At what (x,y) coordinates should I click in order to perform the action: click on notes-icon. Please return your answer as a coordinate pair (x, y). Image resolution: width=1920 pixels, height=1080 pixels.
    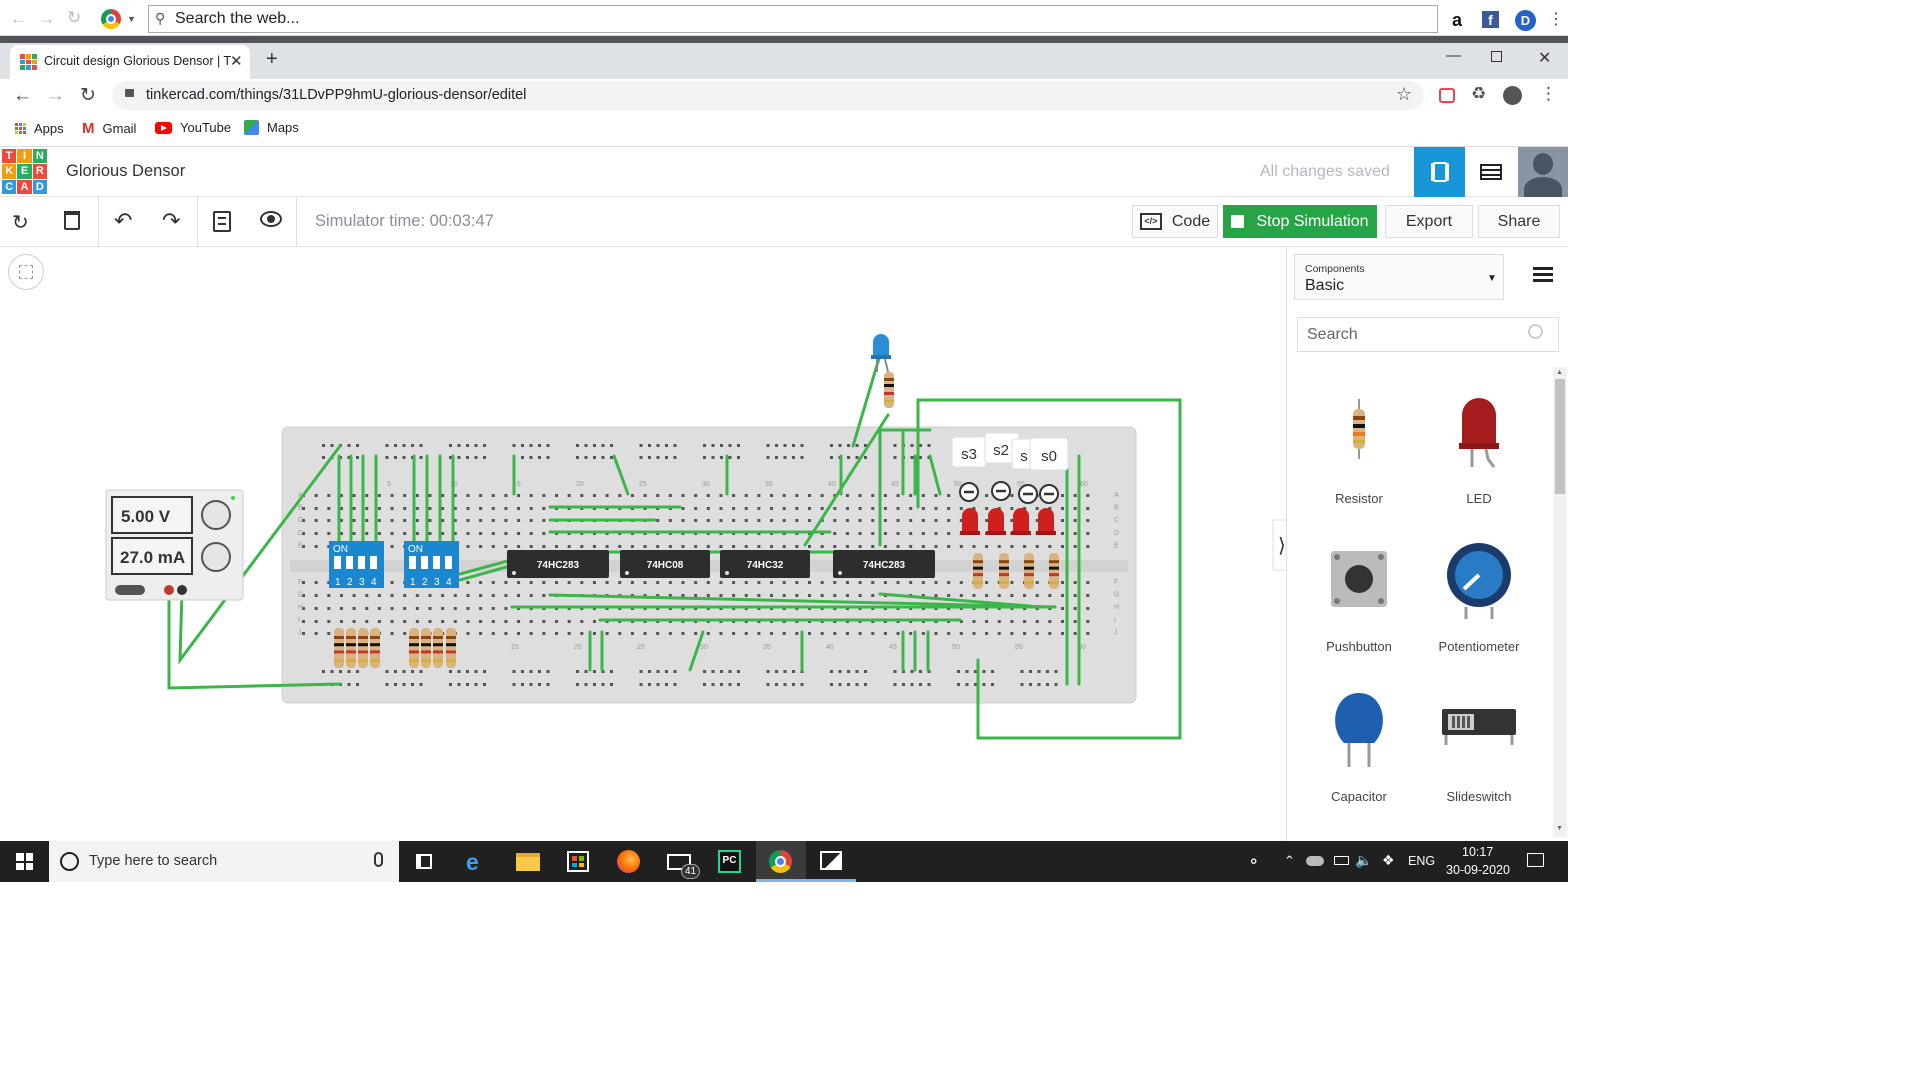
    Looking at the image, I should click on (222, 221).